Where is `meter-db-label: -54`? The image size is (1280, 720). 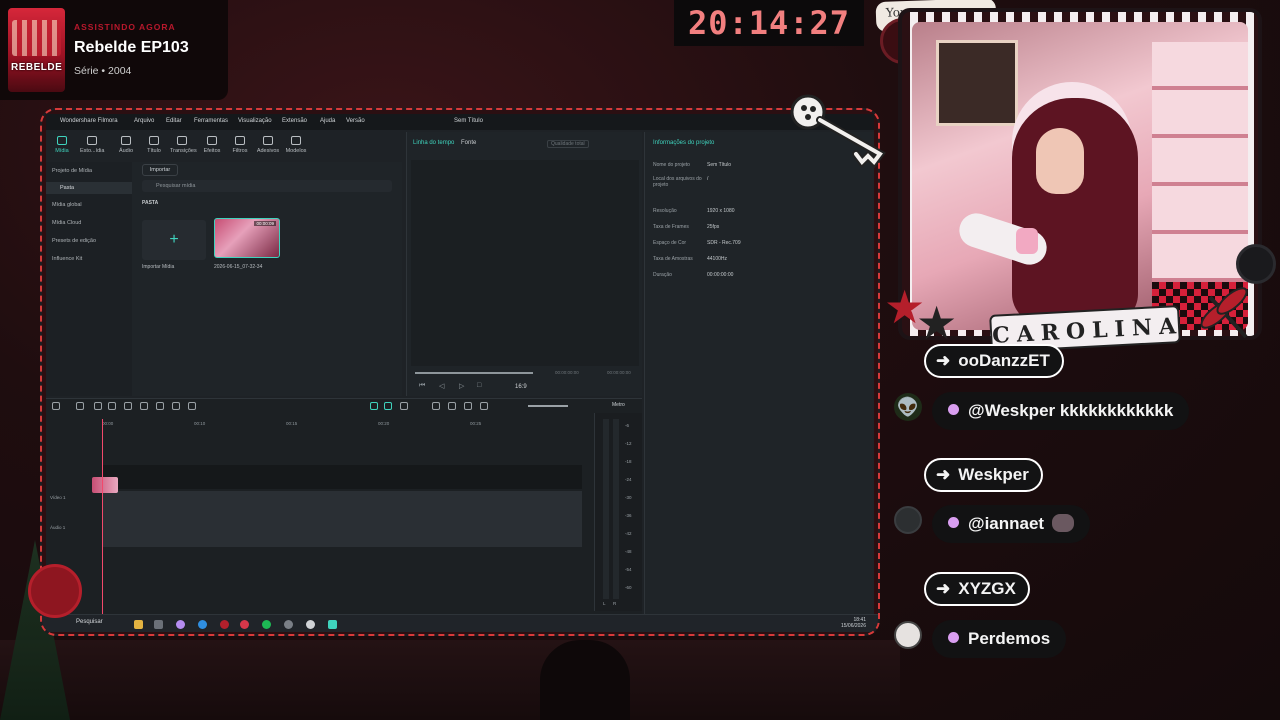 meter-db-label: -54 is located at coordinates (628, 569).